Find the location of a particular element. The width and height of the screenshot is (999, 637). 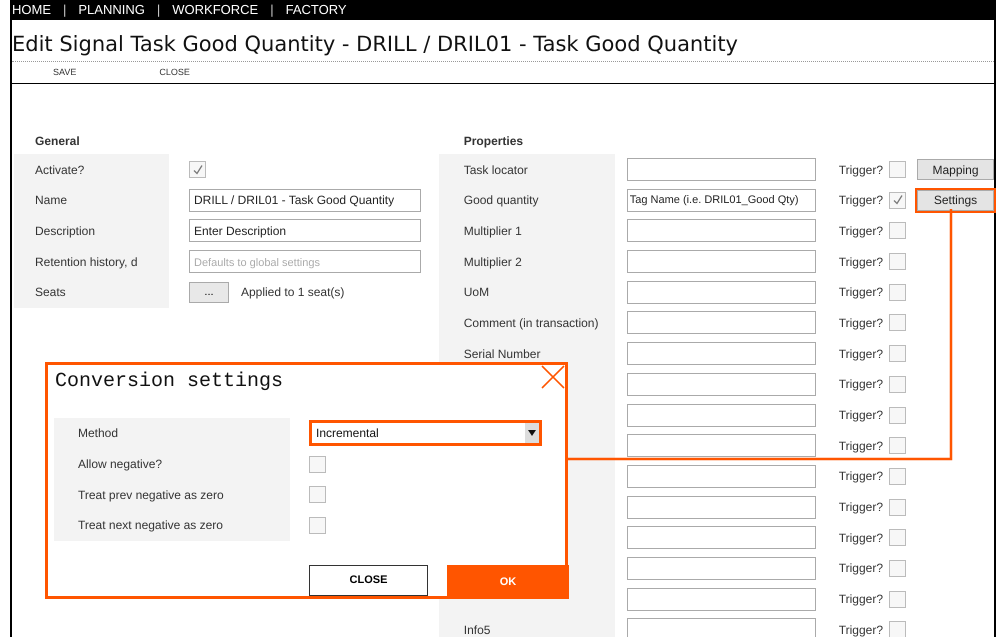

mapping-button: Mapping is located at coordinates (955, 169).